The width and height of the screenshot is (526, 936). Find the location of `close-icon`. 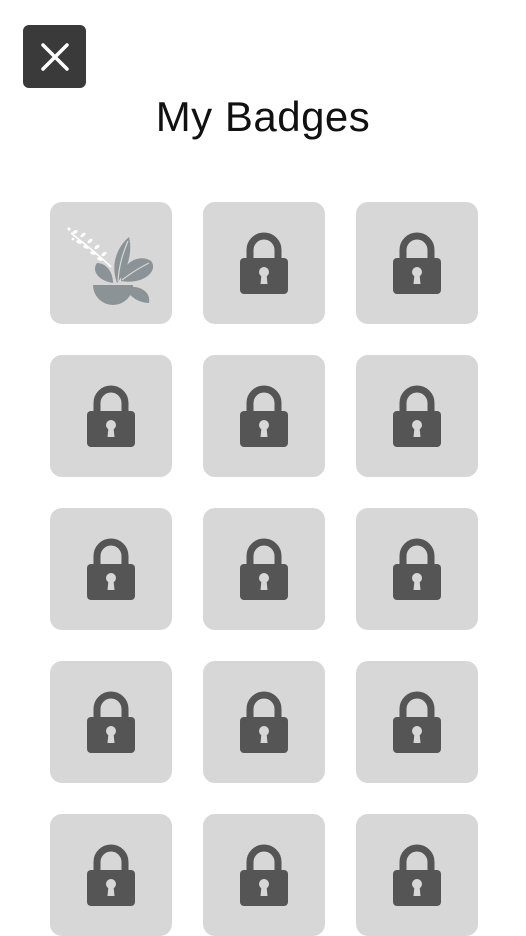

close-icon is located at coordinates (54, 56).